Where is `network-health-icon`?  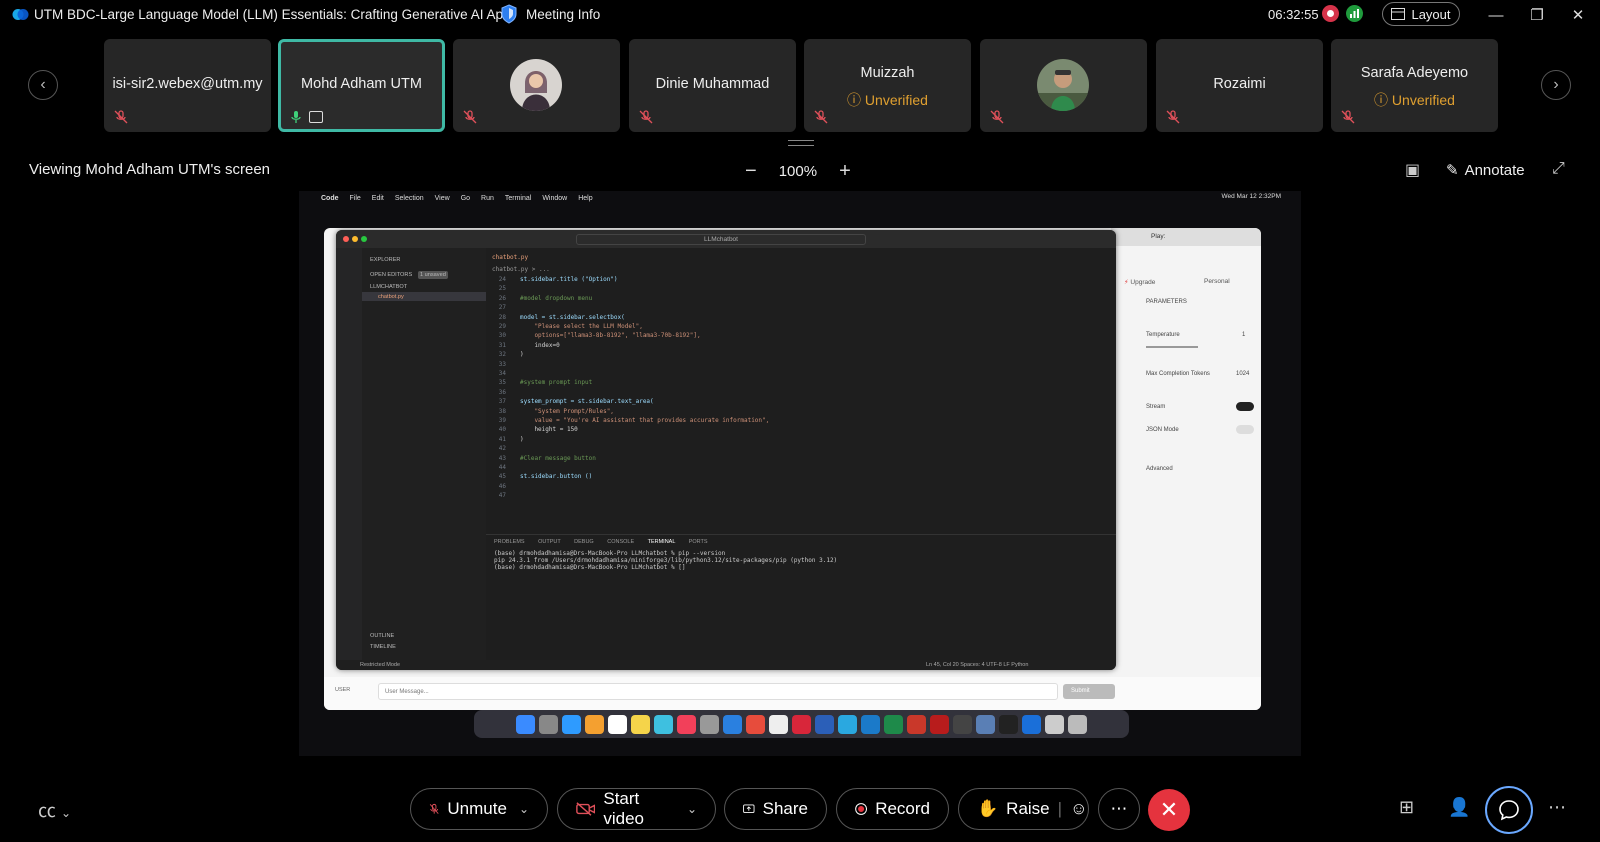 network-health-icon is located at coordinates (1354, 13).